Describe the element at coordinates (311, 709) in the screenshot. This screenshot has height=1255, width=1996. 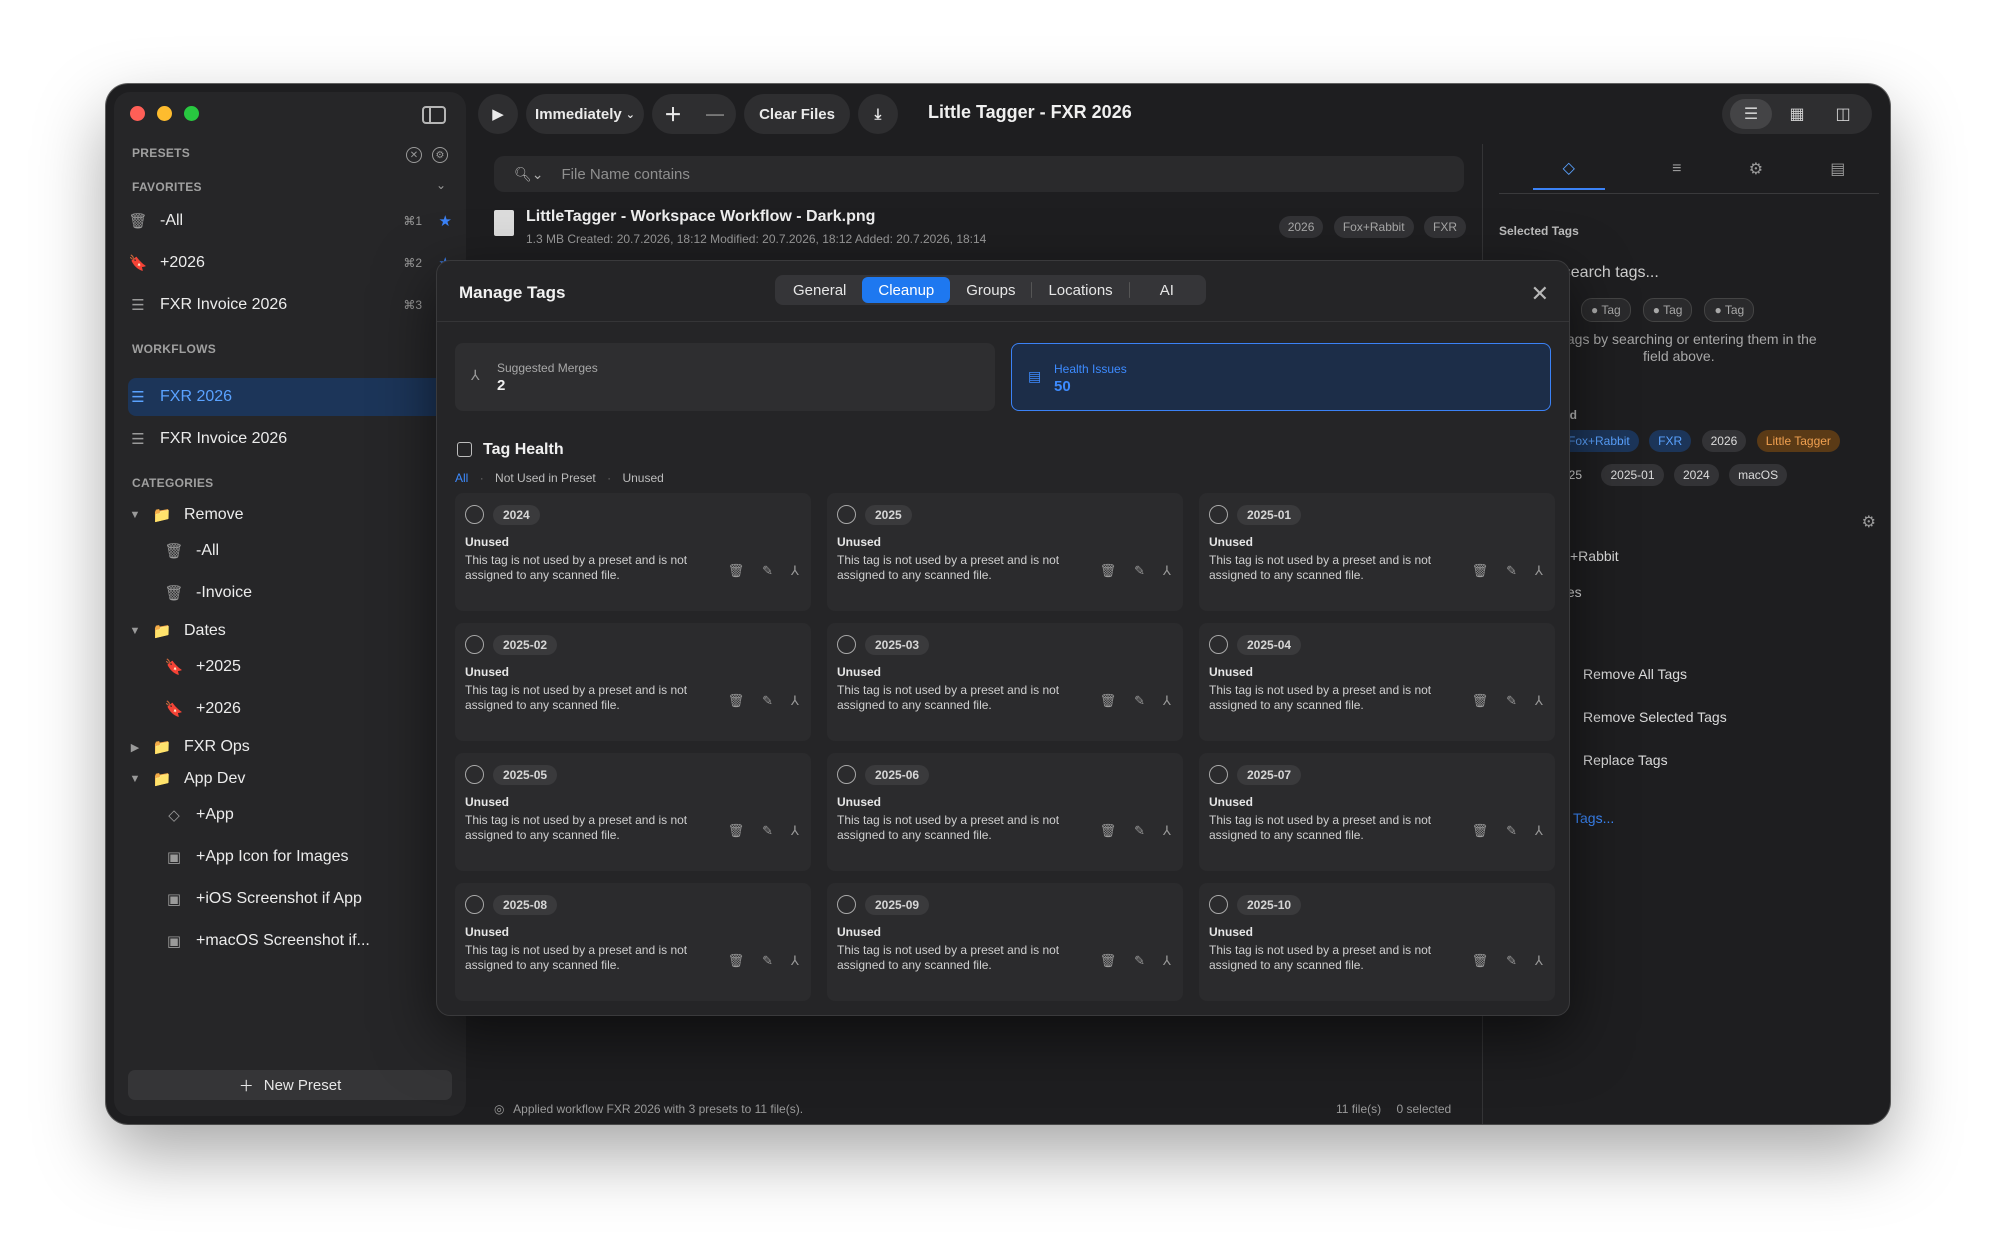
I see `preset-item: 🔖 +2026 ★` at that location.